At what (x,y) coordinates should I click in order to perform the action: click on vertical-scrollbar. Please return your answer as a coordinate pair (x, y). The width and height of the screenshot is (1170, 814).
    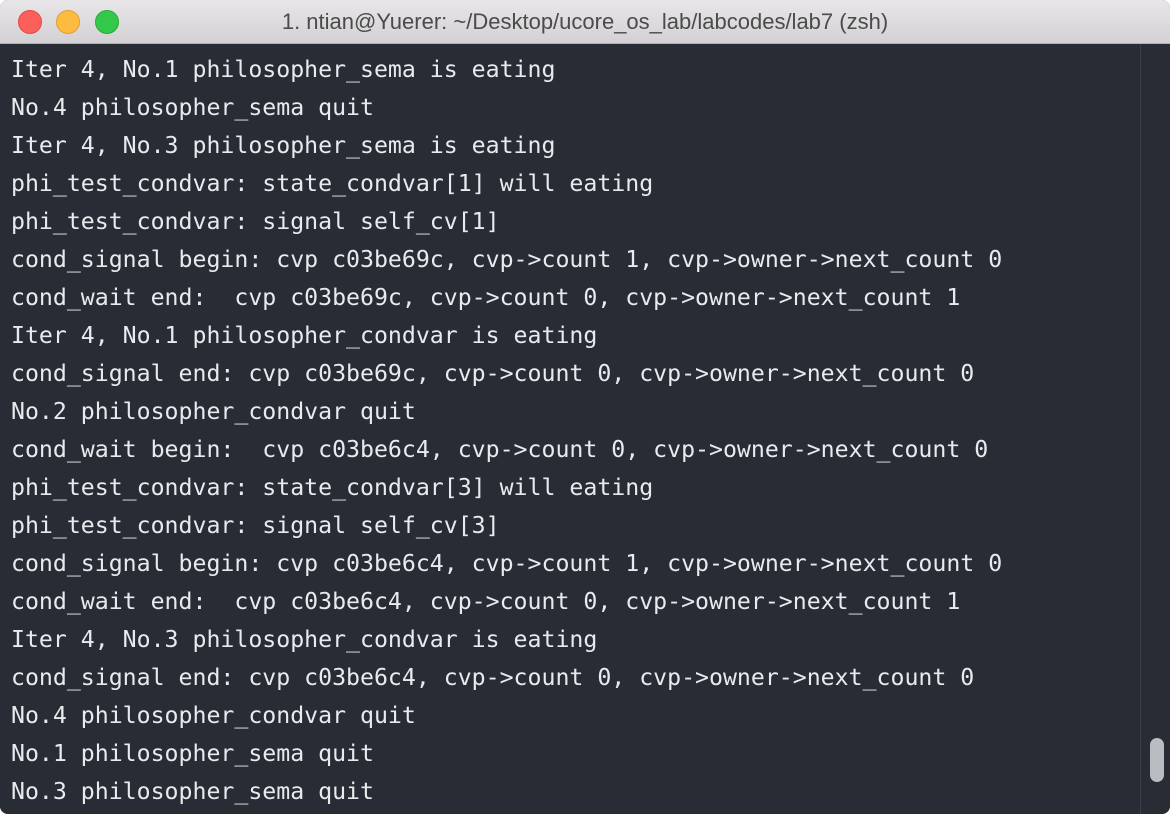
    Looking at the image, I should click on (1155, 429).